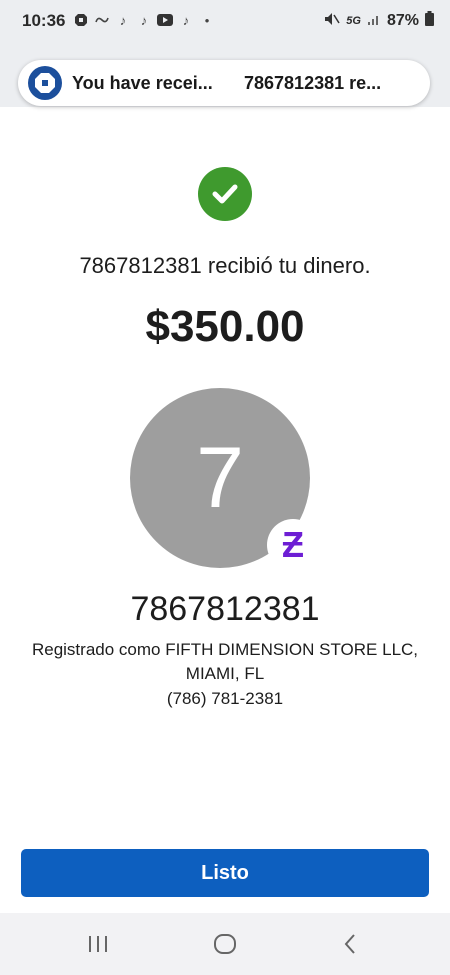 Image resolution: width=450 pixels, height=975 pixels. Describe the element at coordinates (225, 873) in the screenshot. I see `done-button: Listo` at that location.